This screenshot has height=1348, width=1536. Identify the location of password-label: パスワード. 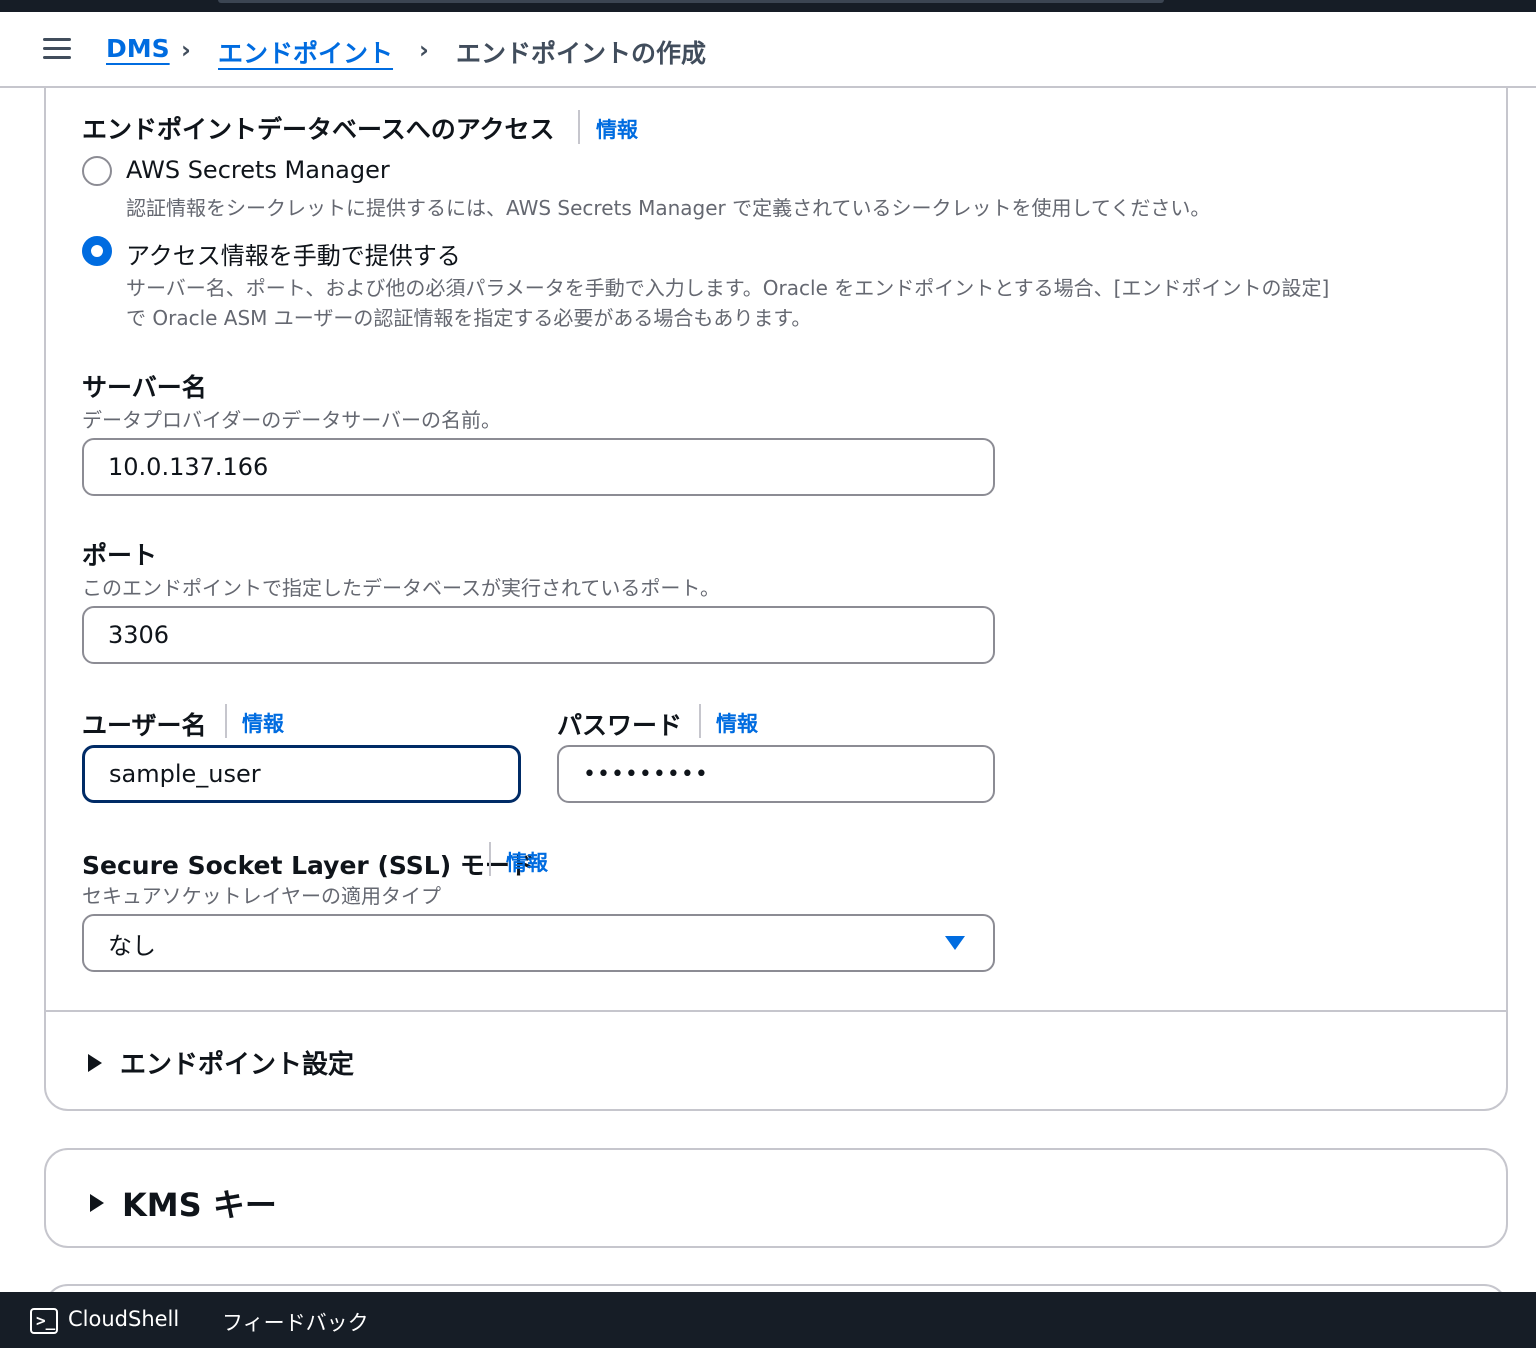
(620, 725).